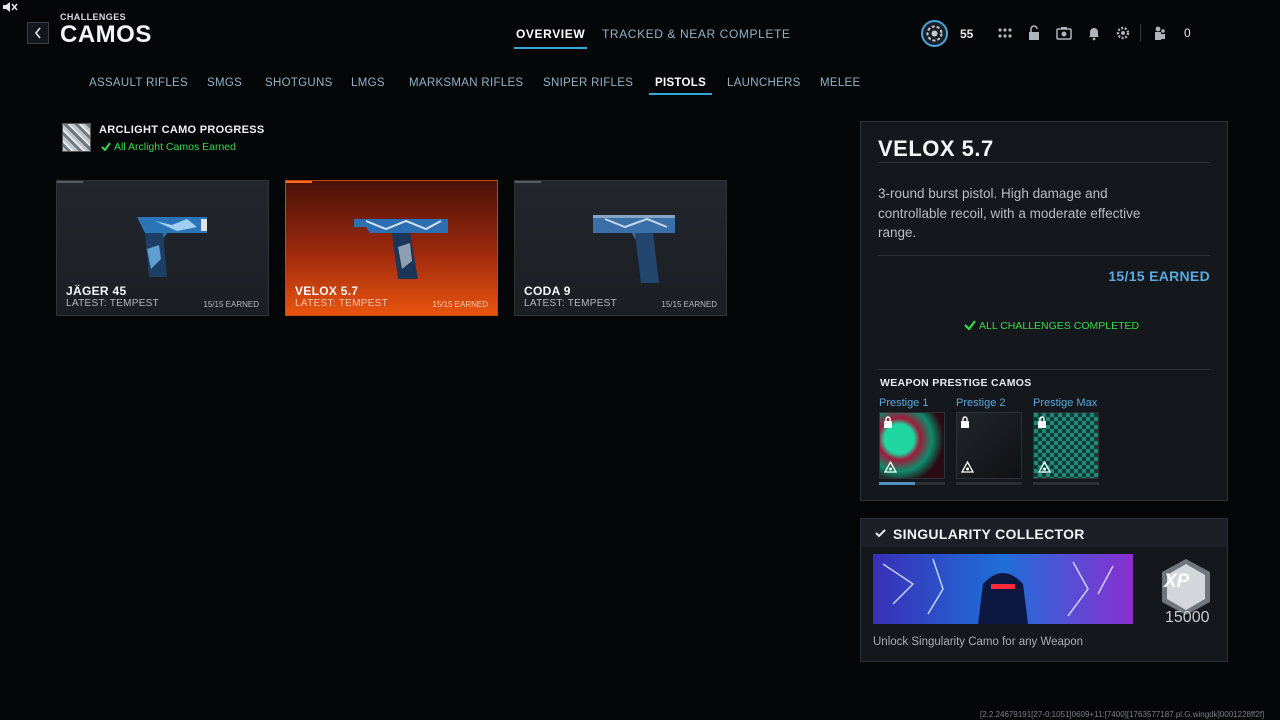 The width and height of the screenshot is (1280, 720). I want to click on prestige-label: Prestige 2, so click(981, 403).